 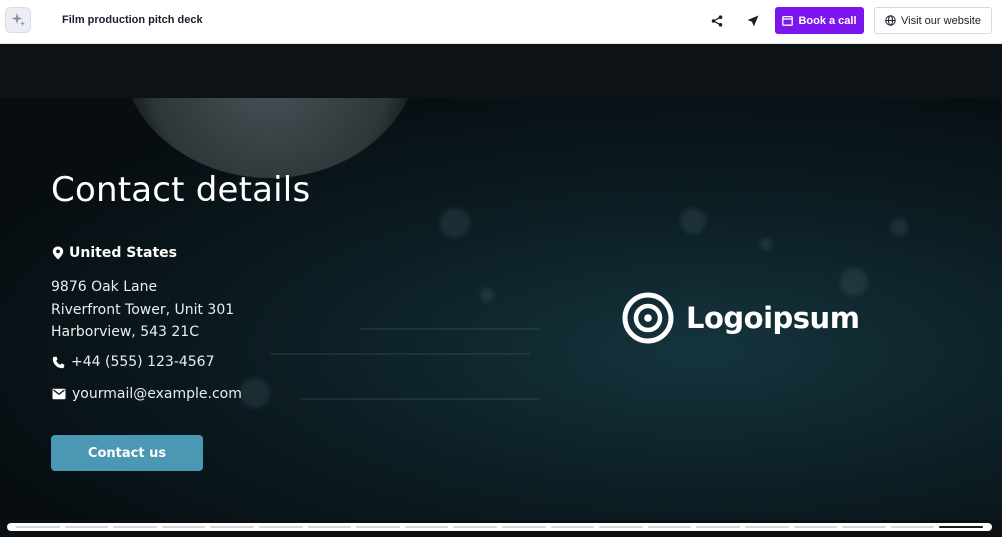 I want to click on contact-us-button: Contact us, so click(x=127, y=453).